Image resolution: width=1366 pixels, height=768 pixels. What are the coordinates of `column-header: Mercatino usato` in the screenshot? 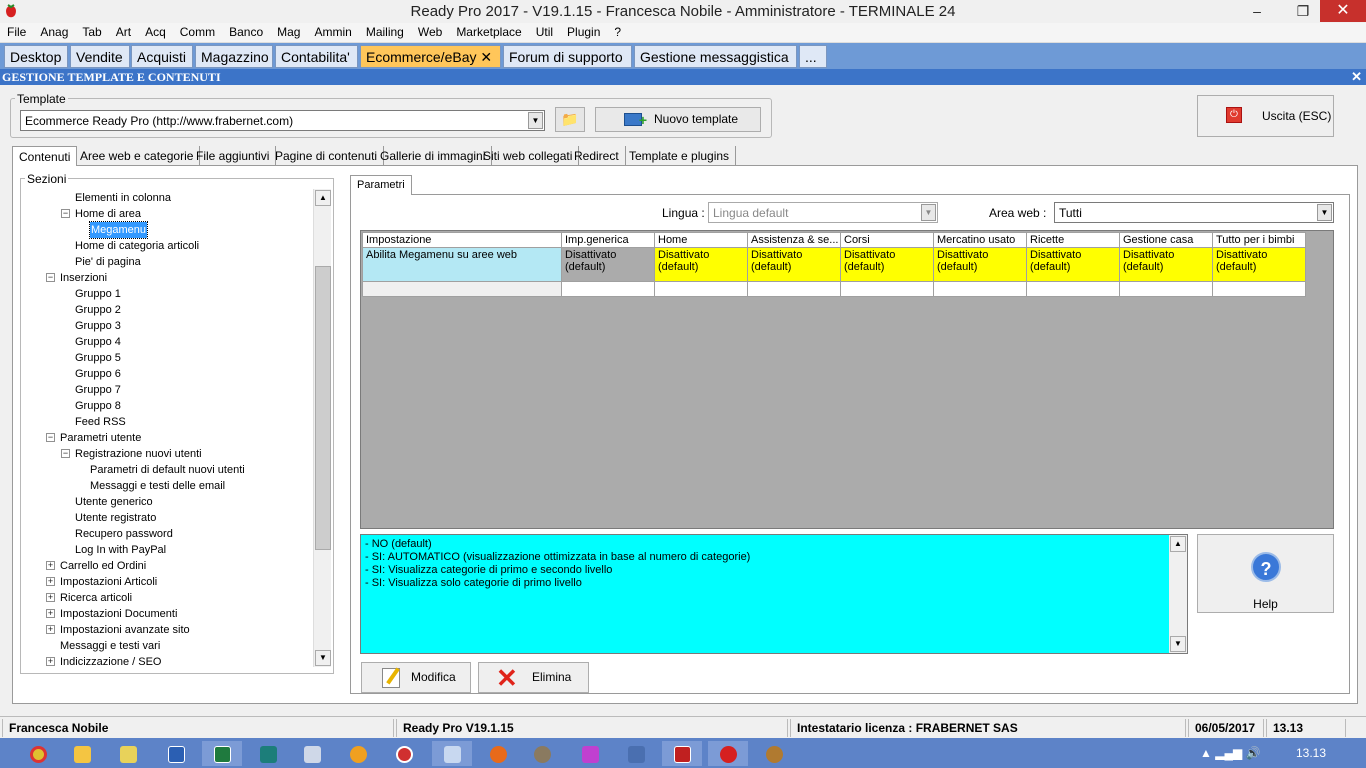 It's located at (980, 240).